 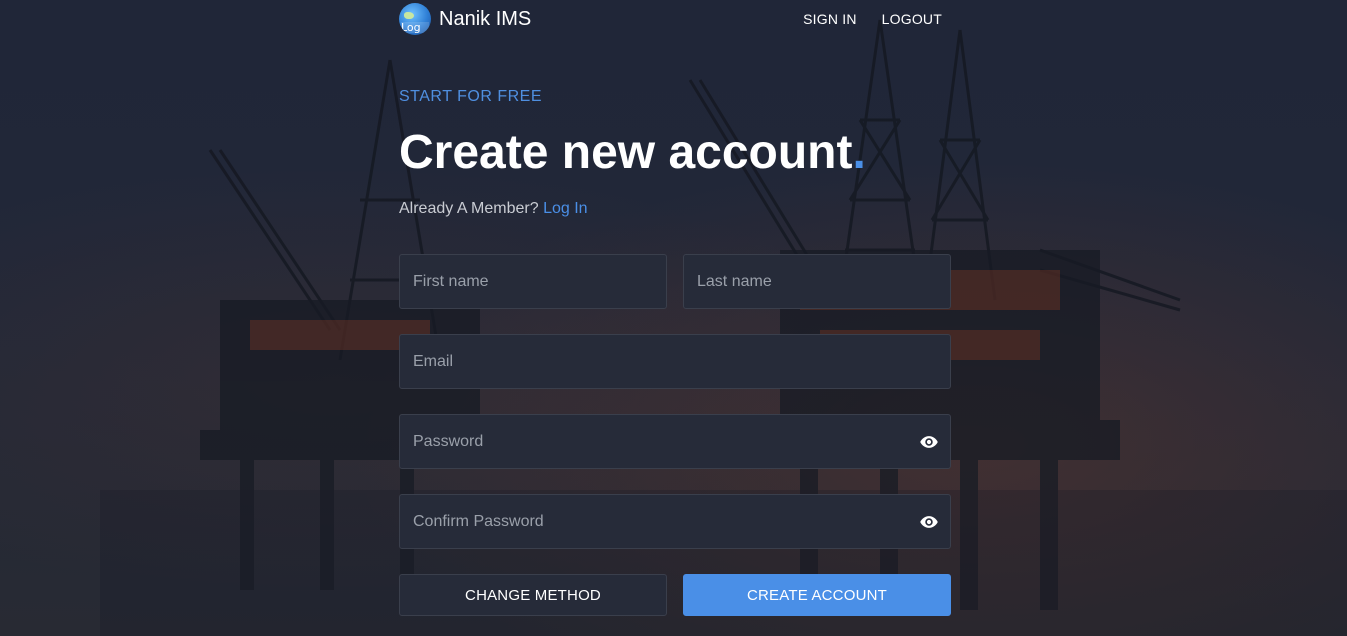 I want to click on password-field, so click(x=675, y=441).